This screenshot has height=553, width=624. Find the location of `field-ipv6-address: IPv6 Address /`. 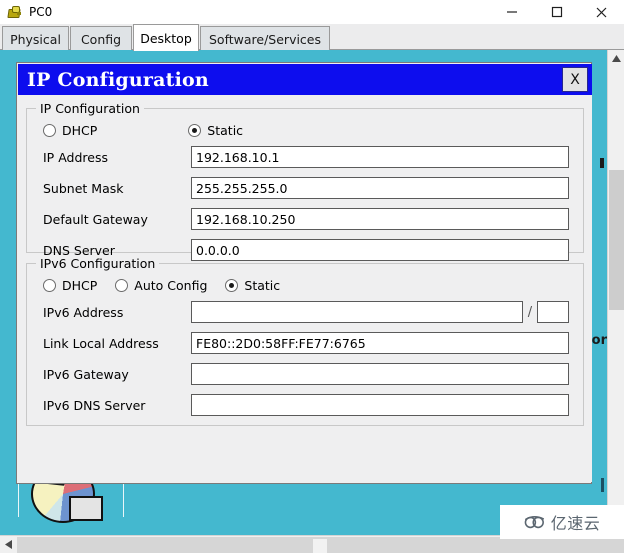

field-ipv6-address: IPv6 Address / is located at coordinates (306, 312).